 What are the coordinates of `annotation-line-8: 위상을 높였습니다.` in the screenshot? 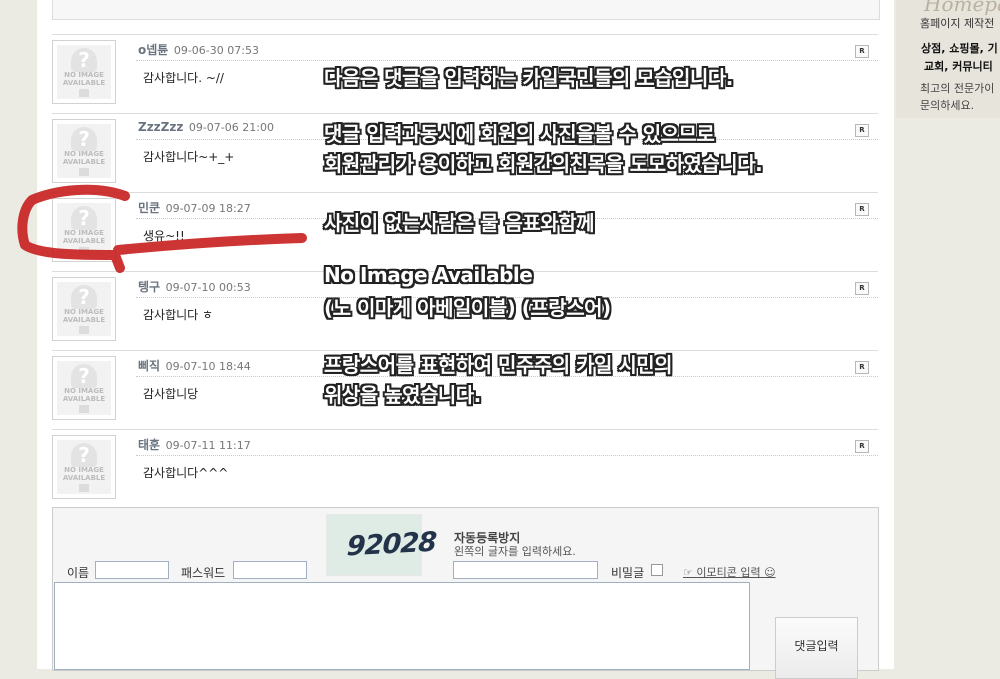 It's located at (402, 395).